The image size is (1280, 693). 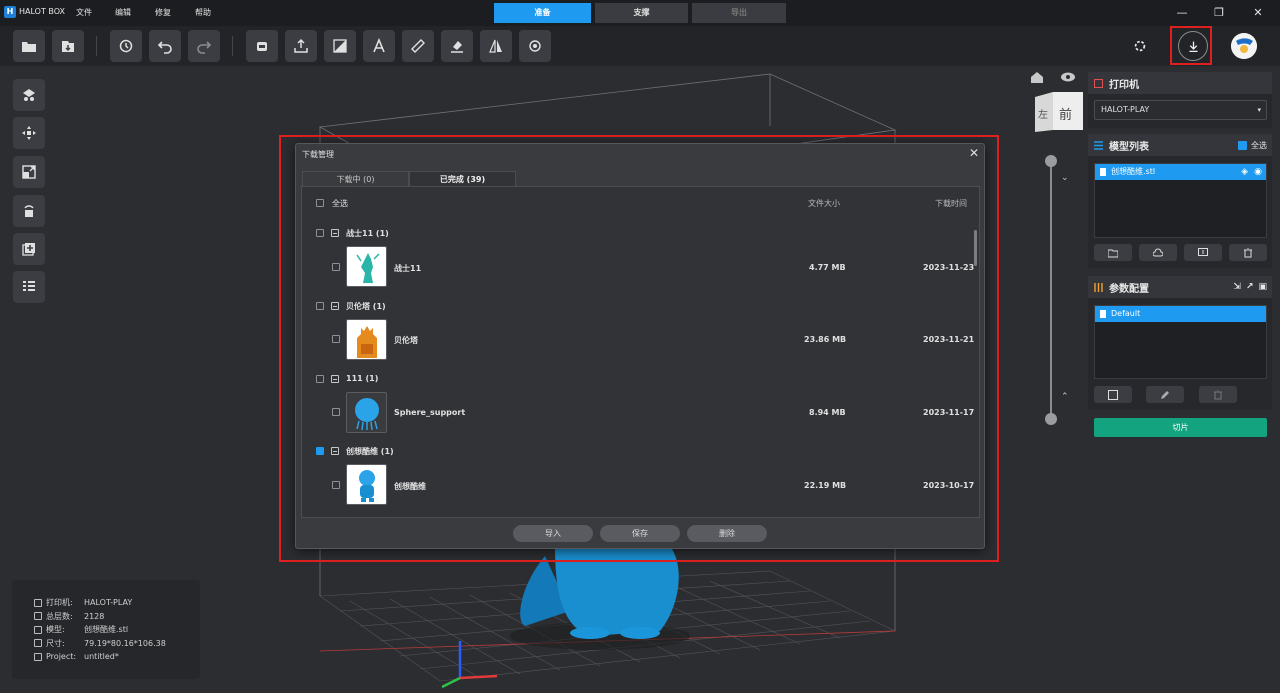 What do you see at coordinates (1258, 172) in the screenshot?
I see `eye-icon: ◉` at bounding box center [1258, 172].